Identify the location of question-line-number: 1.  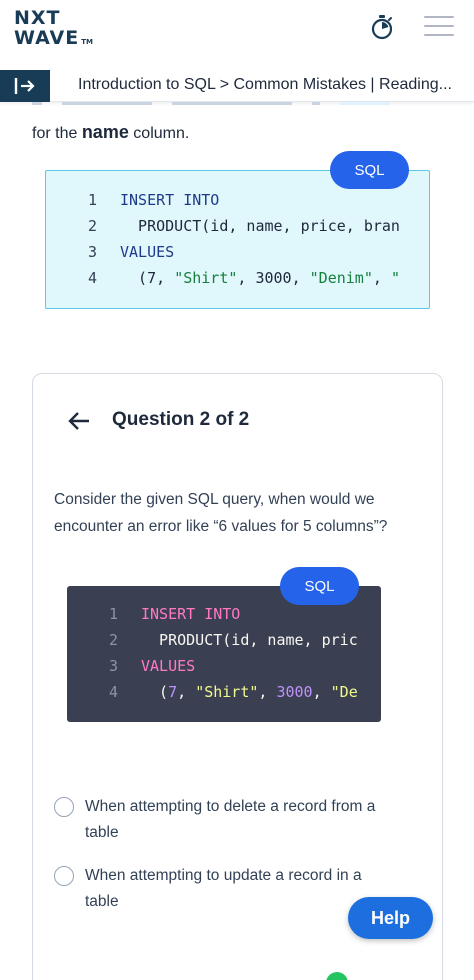
(114, 614).